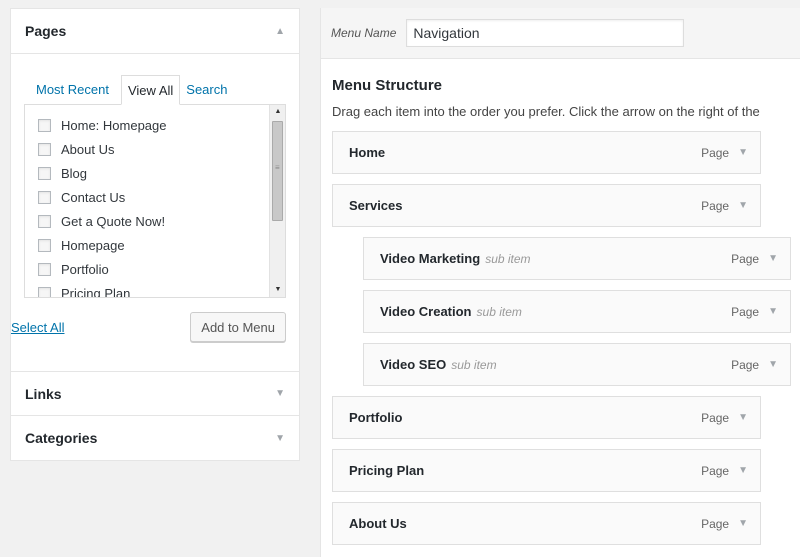  Describe the element at coordinates (74, 173) in the screenshot. I see `page-label: Blog` at that location.